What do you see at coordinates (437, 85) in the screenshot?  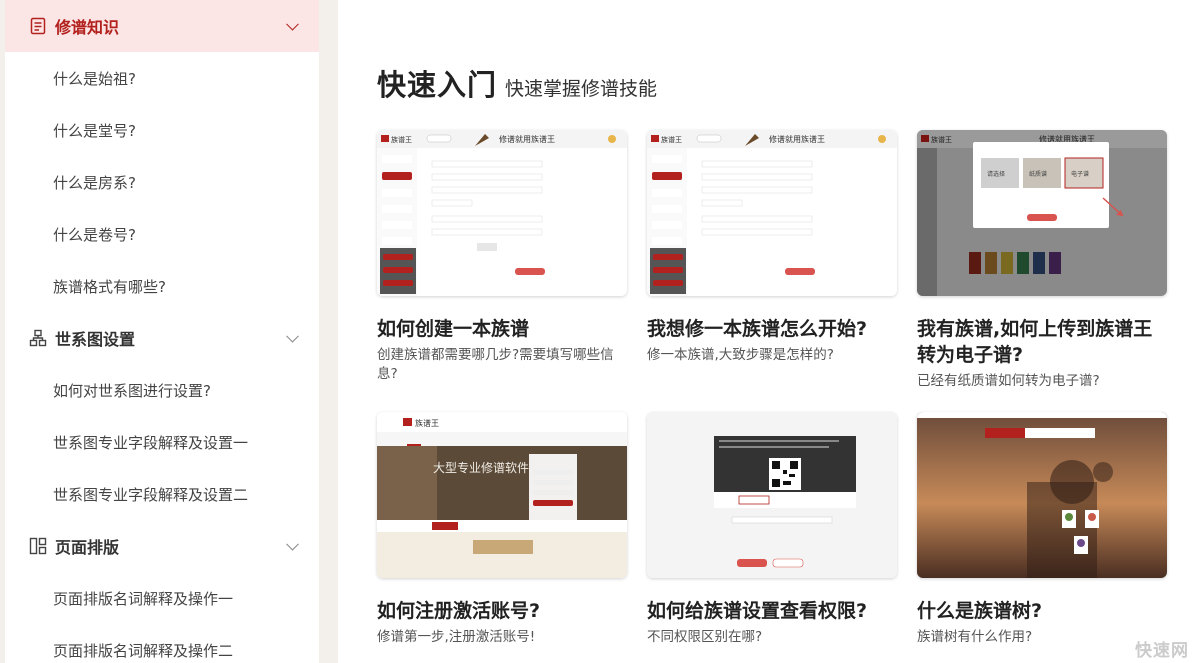 I see `section-title: 快速入门` at bounding box center [437, 85].